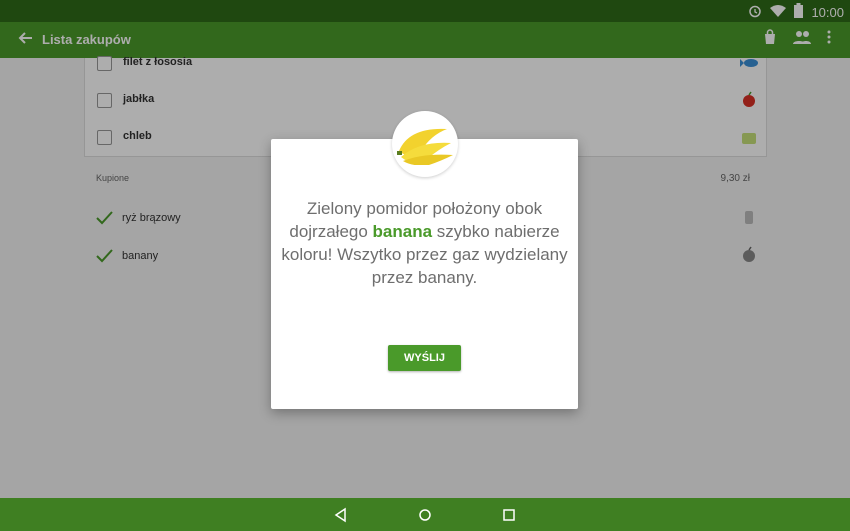 The image size is (850, 531). What do you see at coordinates (402, 231) in the screenshot?
I see `dialog-highlight: banana` at bounding box center [402, 231].